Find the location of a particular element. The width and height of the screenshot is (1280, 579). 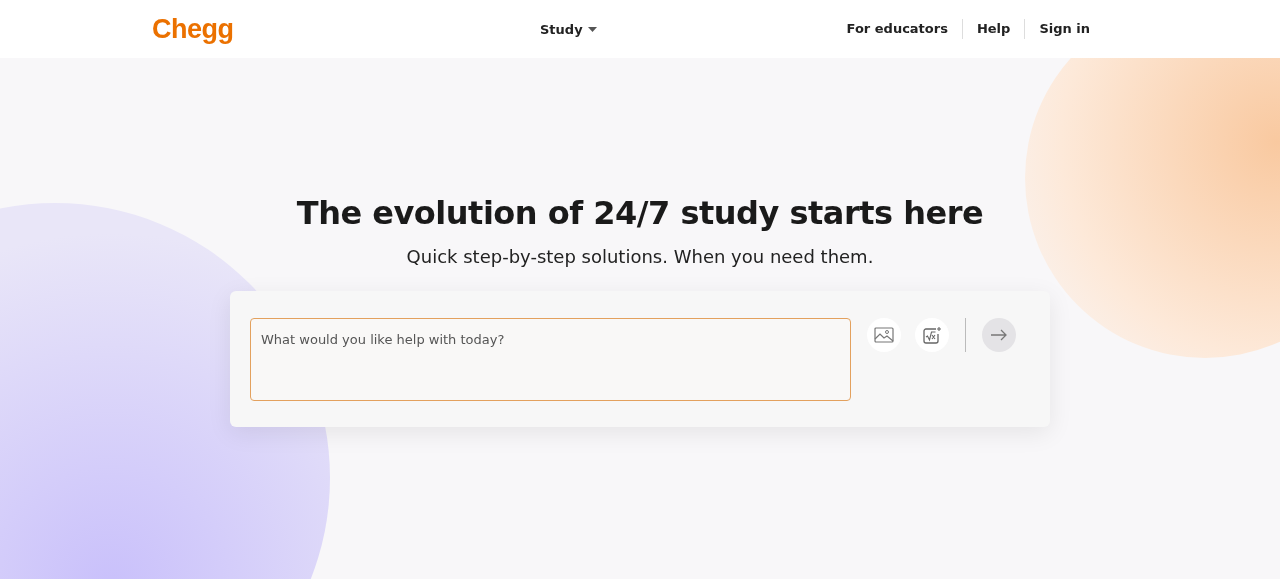

square-root-icon is located at coordinates (932, 335).